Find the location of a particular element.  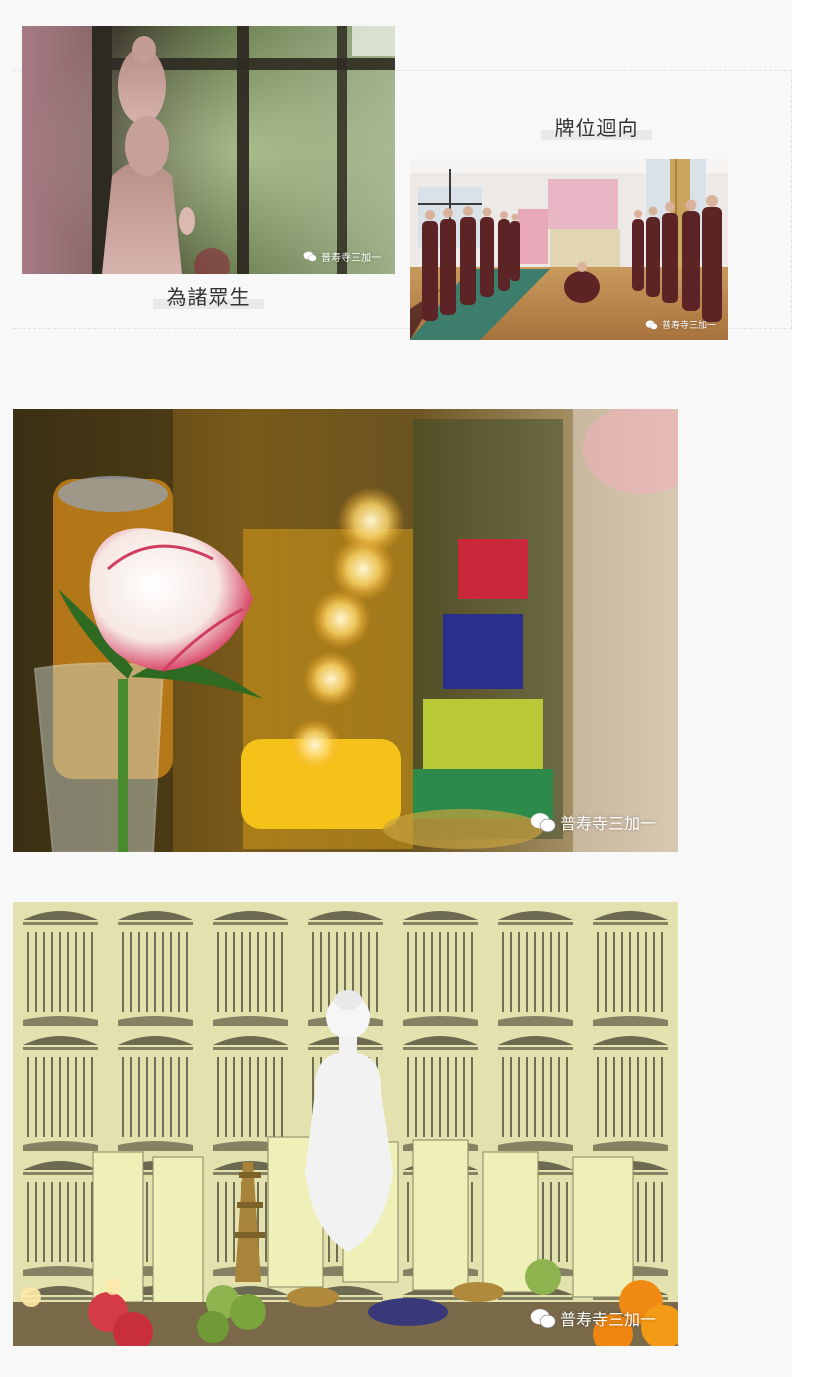

guanyin-statue-photo: 普寿寺三加一 is located at coordinates (208, 150).